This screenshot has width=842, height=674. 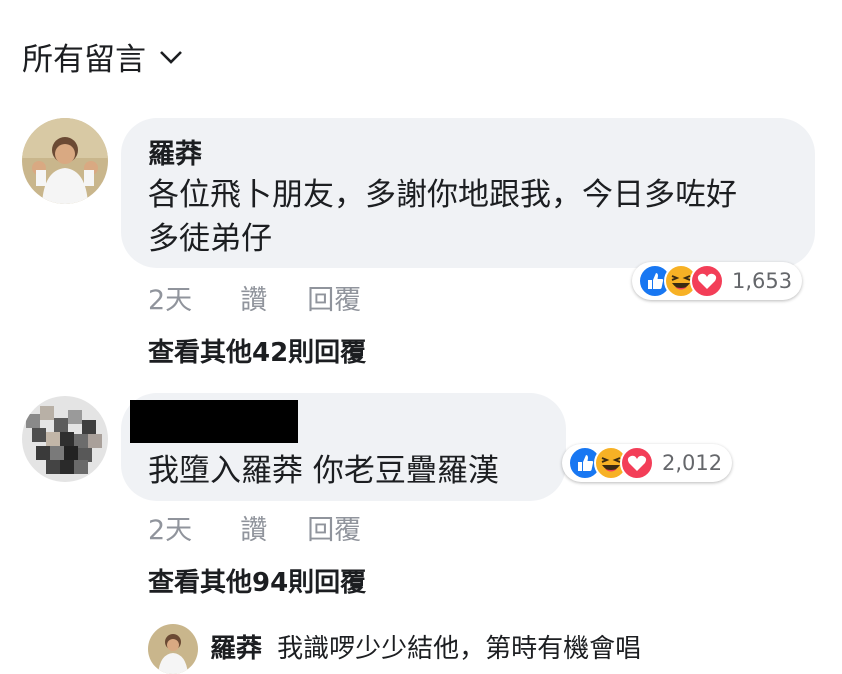 What do you see at coordinates (210, 239) in the screenshot?
I see `comment-text: 多徒弟仔` at bounding box center [210, 239].